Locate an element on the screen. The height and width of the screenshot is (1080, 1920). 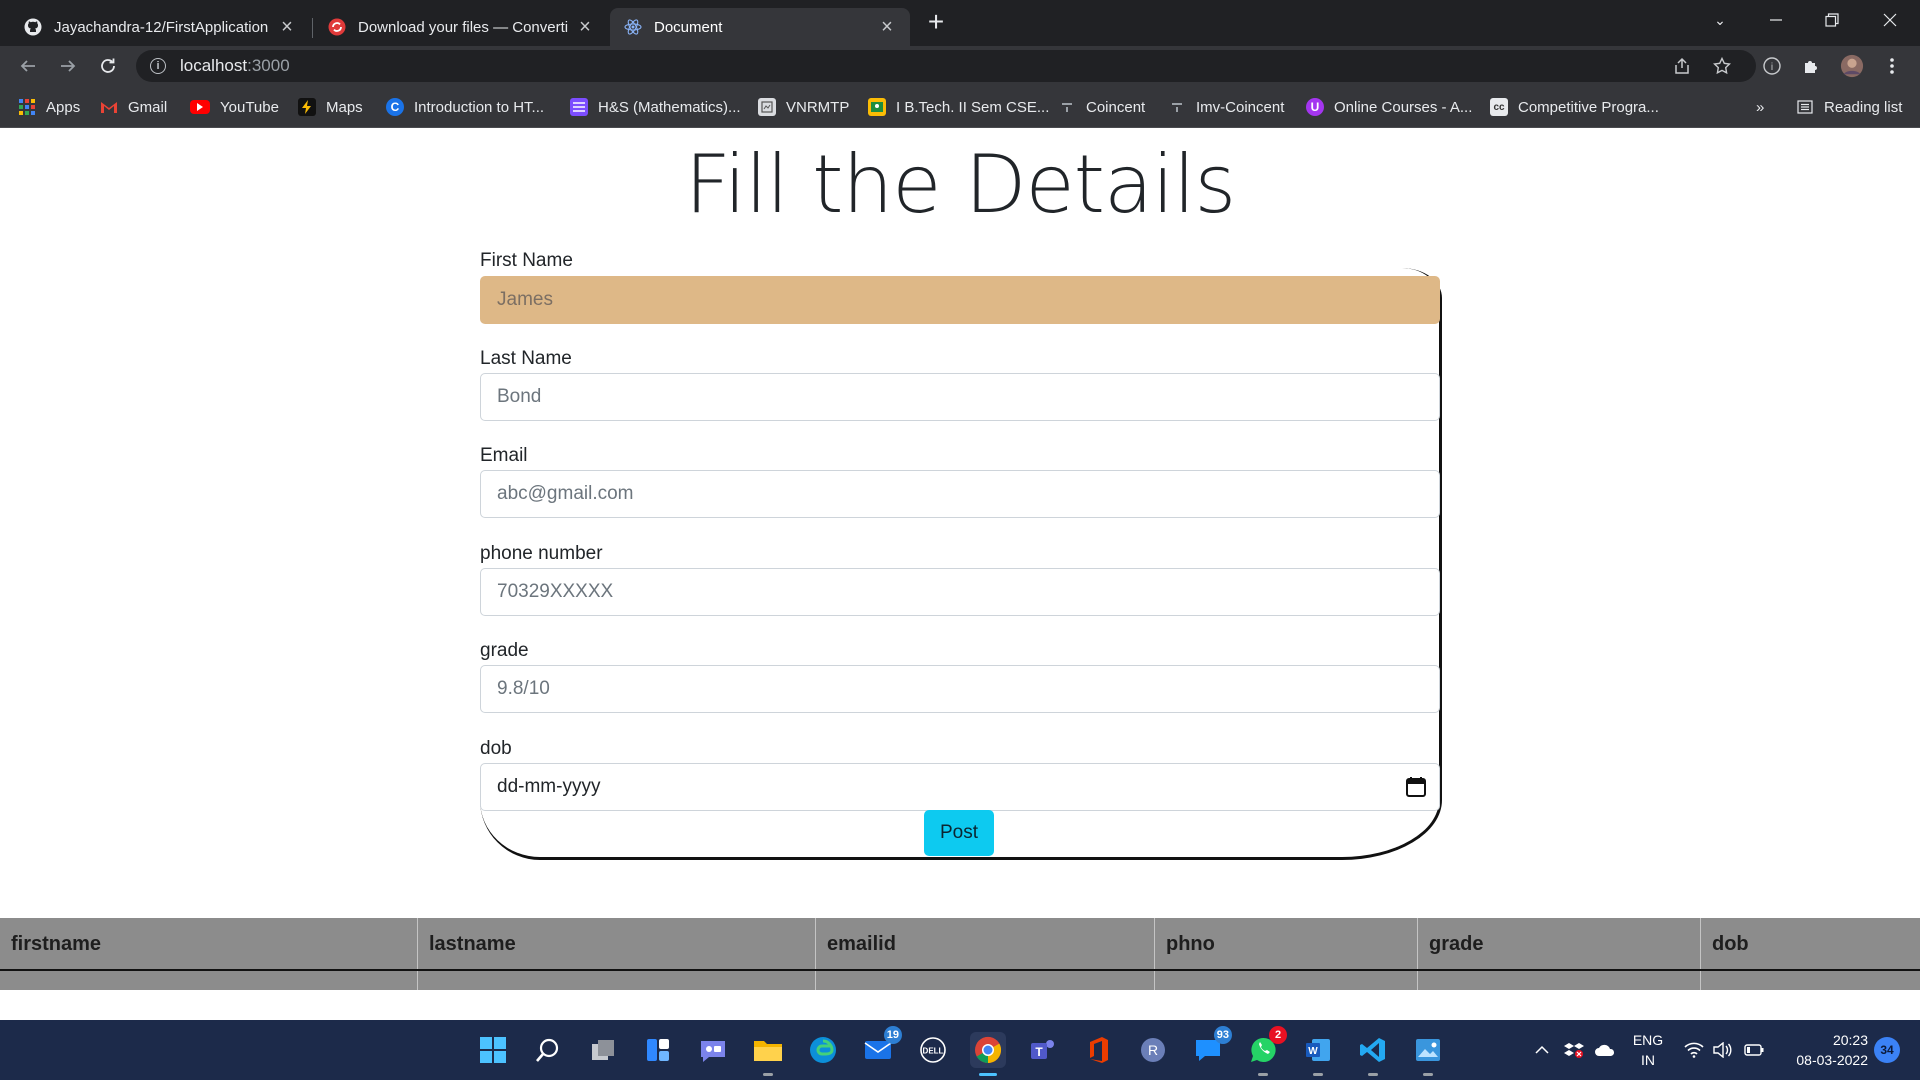
phone-number-input: 70329XXXXX is located at coordinates (960, 592).